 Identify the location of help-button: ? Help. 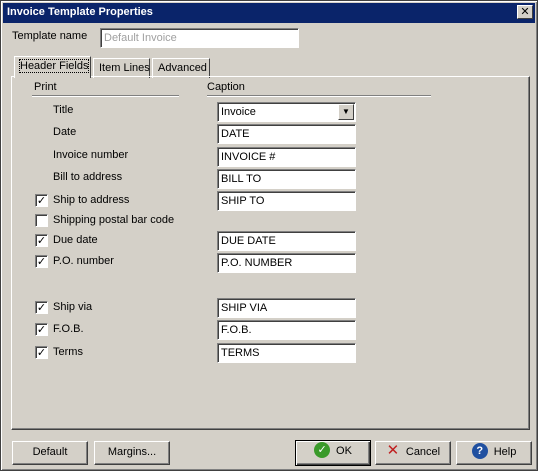
(494, 453).